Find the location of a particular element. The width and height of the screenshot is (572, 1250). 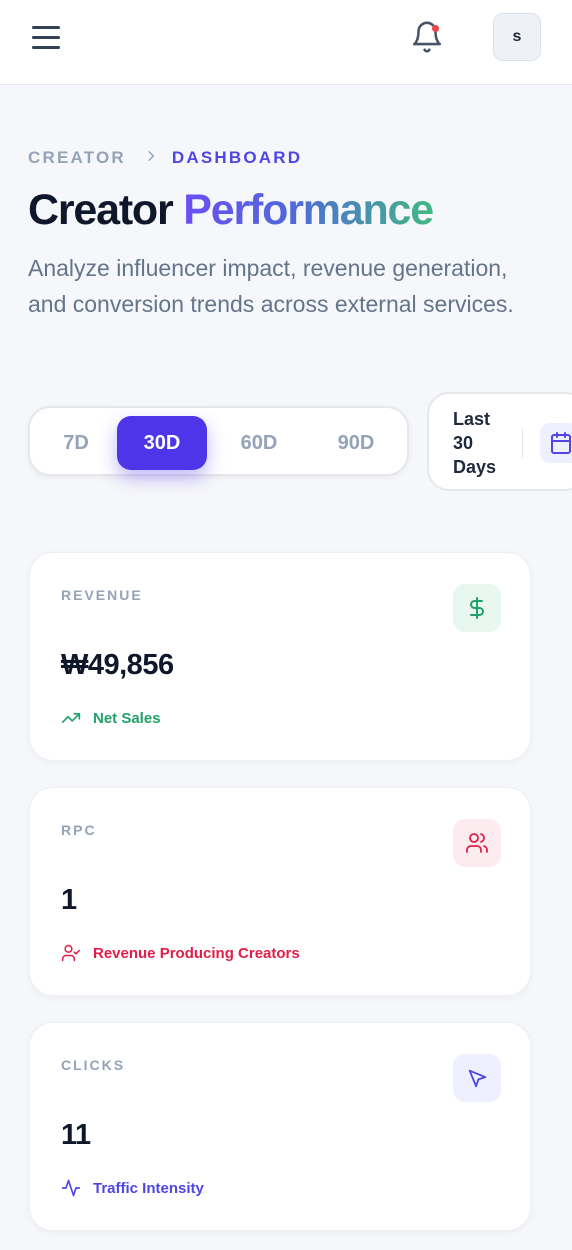

user-check-icon is located at coordinates (71, 953).